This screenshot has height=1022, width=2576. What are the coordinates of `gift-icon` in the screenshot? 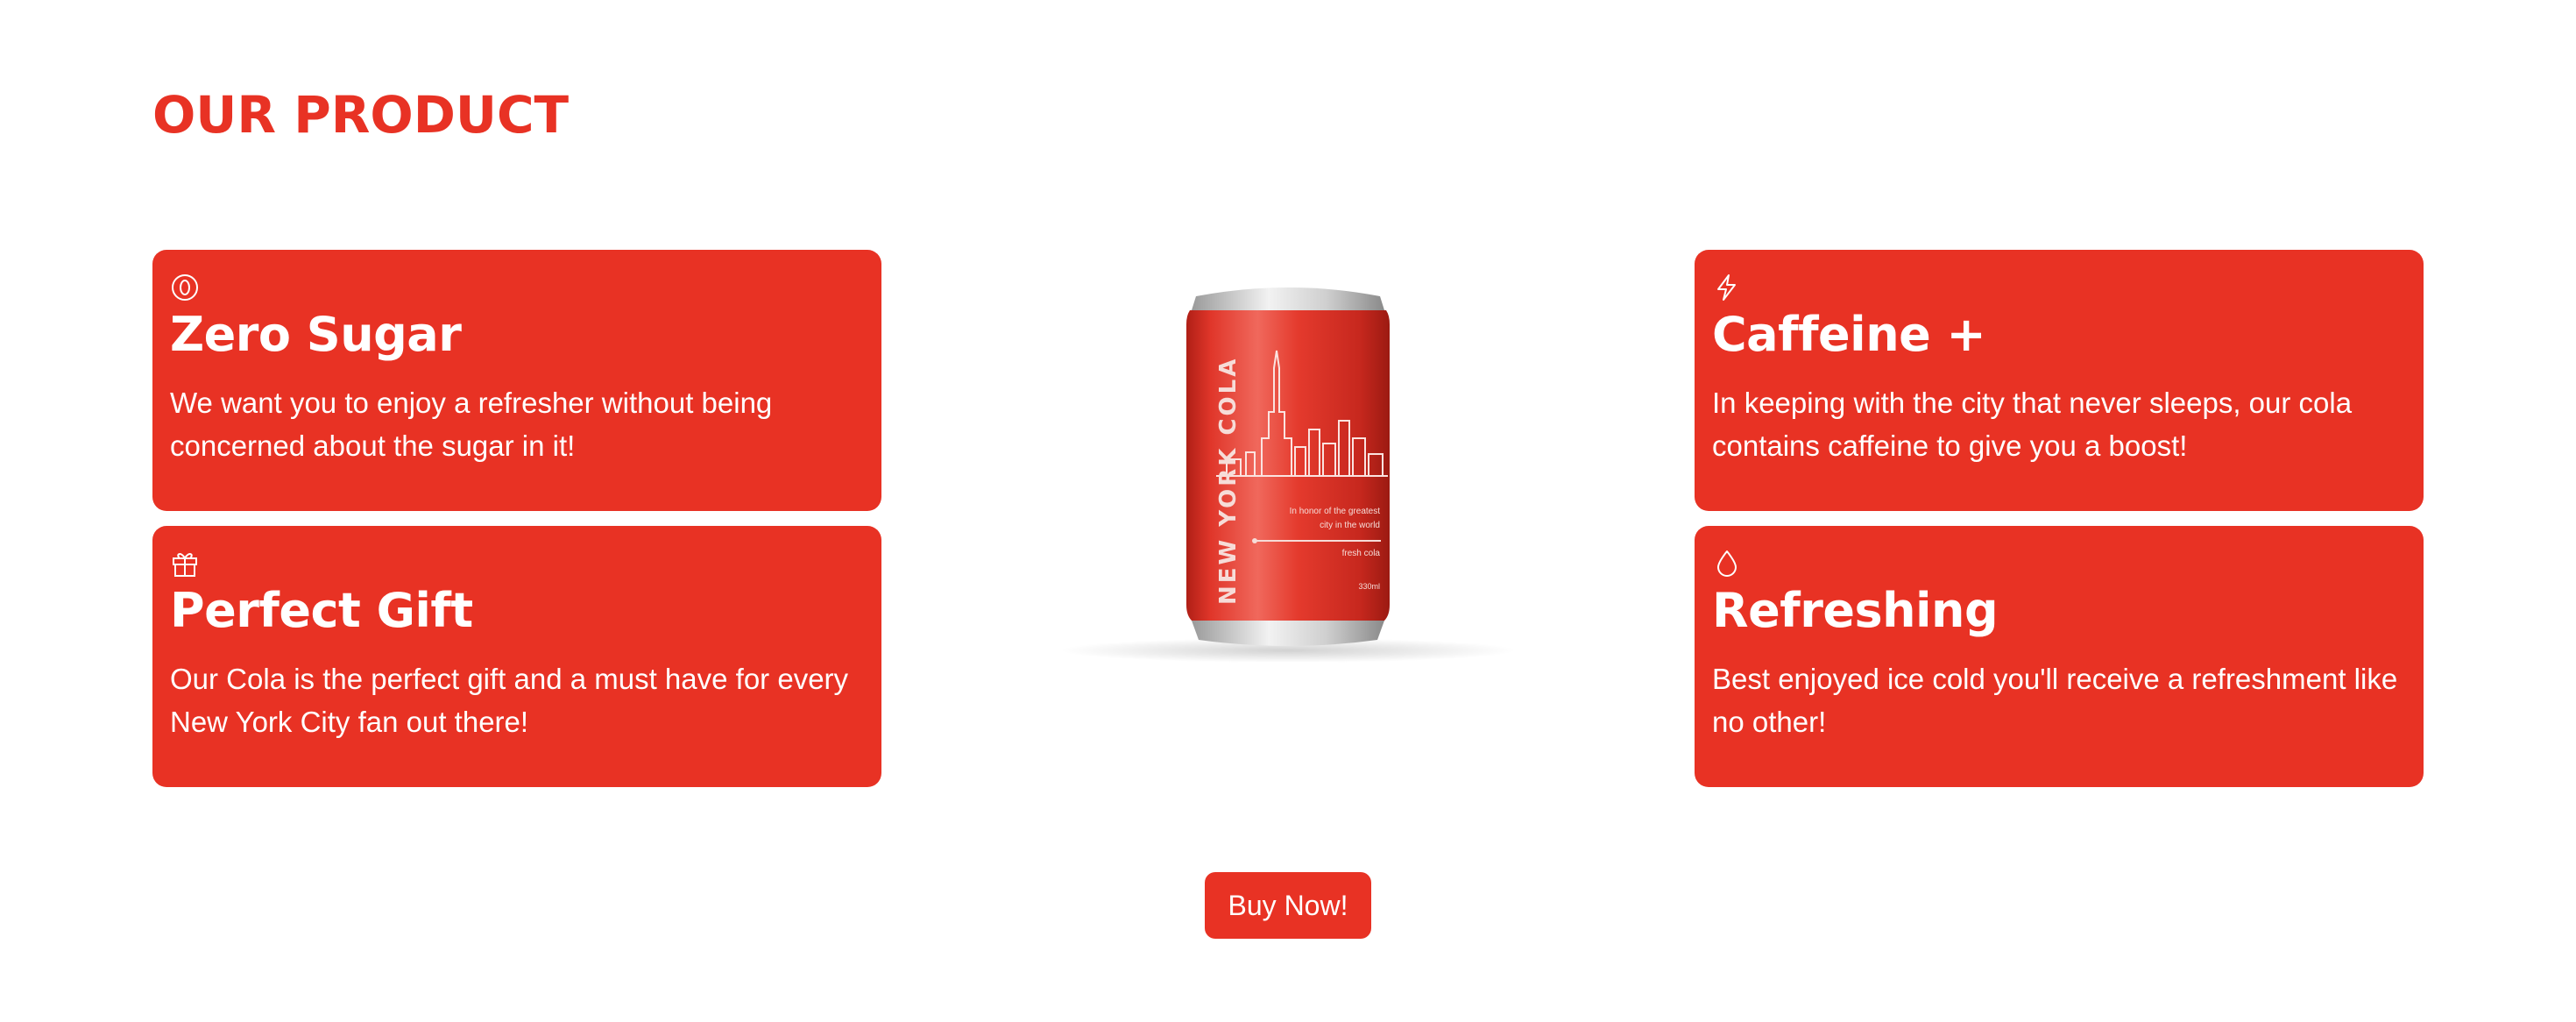 It's located at (185, 565).